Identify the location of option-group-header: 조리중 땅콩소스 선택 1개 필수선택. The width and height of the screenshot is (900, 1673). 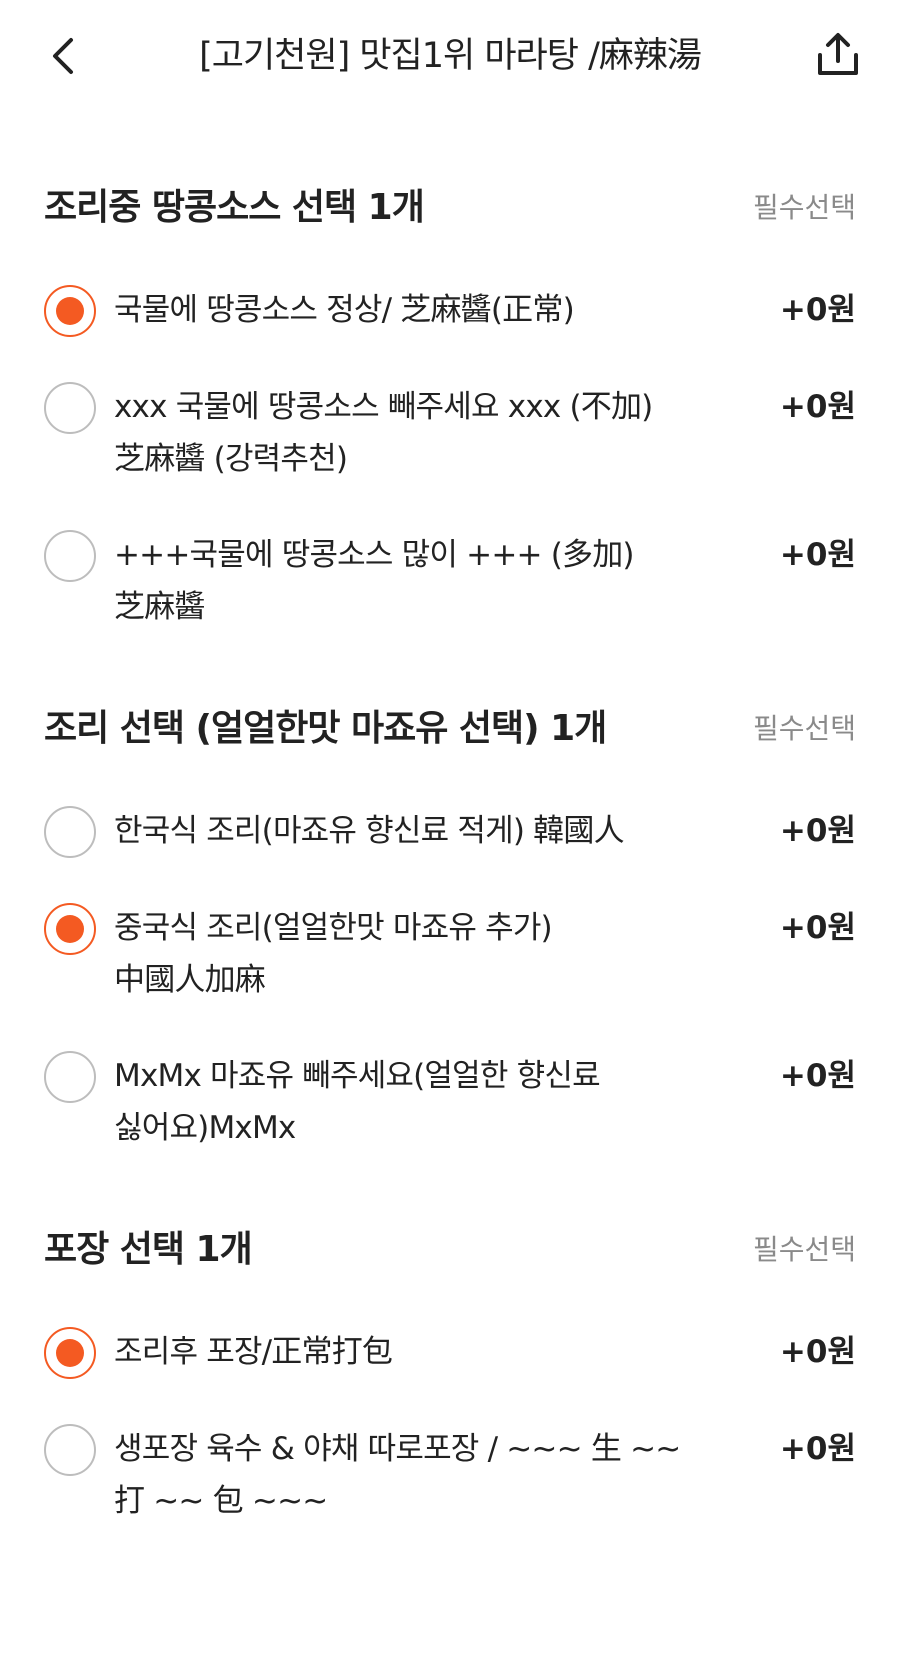
(450, 174).